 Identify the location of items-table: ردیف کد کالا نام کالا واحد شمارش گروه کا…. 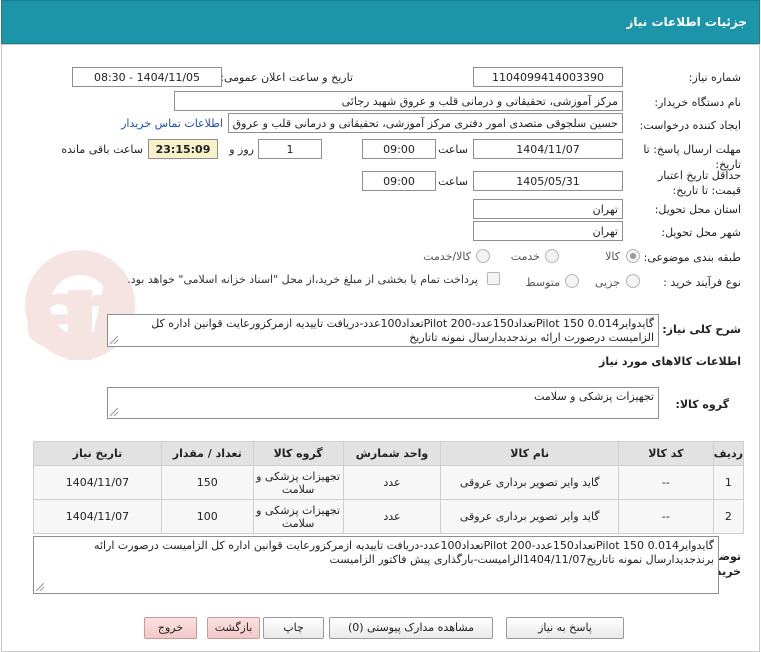
(389, 487).